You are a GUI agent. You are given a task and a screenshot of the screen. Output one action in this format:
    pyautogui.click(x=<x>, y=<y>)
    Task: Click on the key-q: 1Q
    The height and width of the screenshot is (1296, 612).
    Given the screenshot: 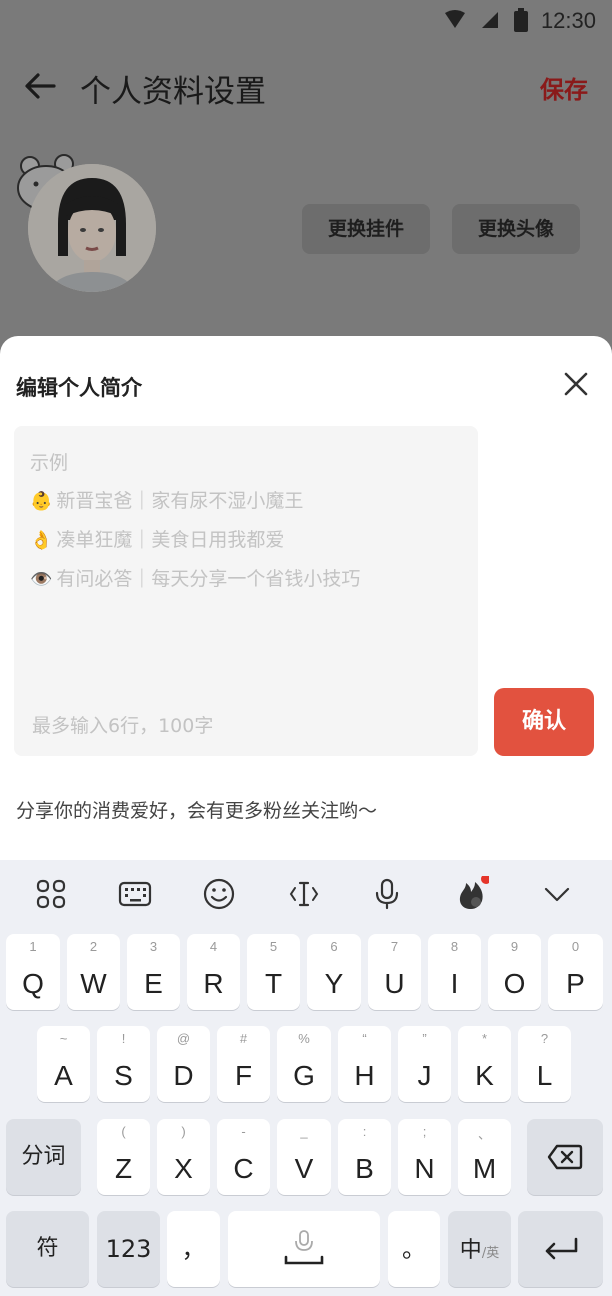 What is the action you would take?
    pyautogui.click(x=33, y=972)
    